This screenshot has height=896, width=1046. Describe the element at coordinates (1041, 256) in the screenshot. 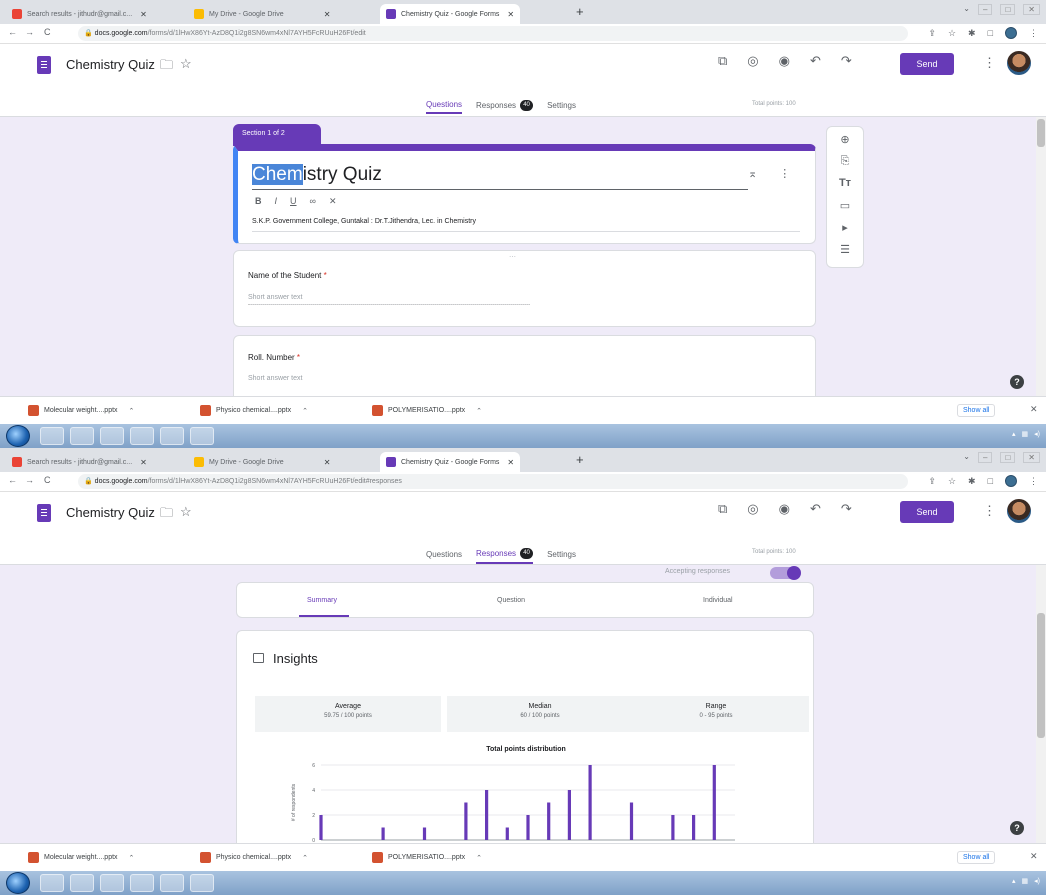

I see `scrollbar` at that location.